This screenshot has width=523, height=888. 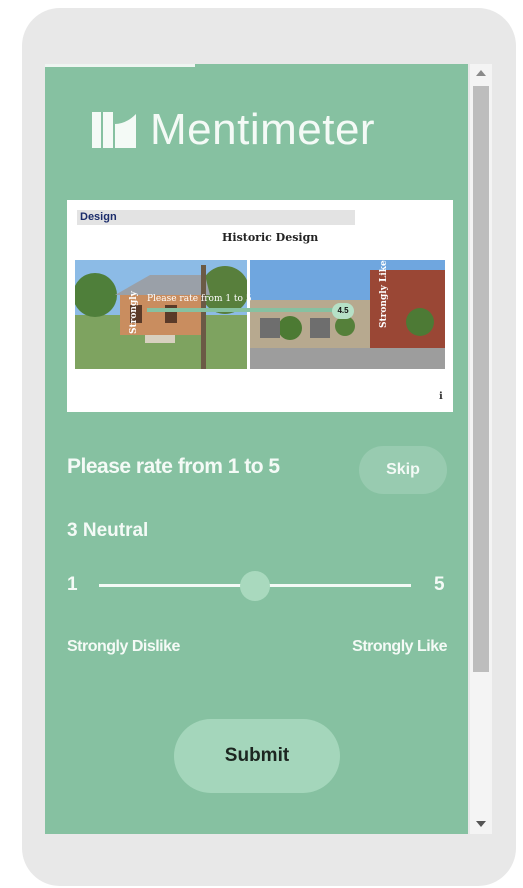 What do you see at coordinates (257, 756) in the screenshot?
I see `submit-button: Submit` at bounding box center [257, 756].